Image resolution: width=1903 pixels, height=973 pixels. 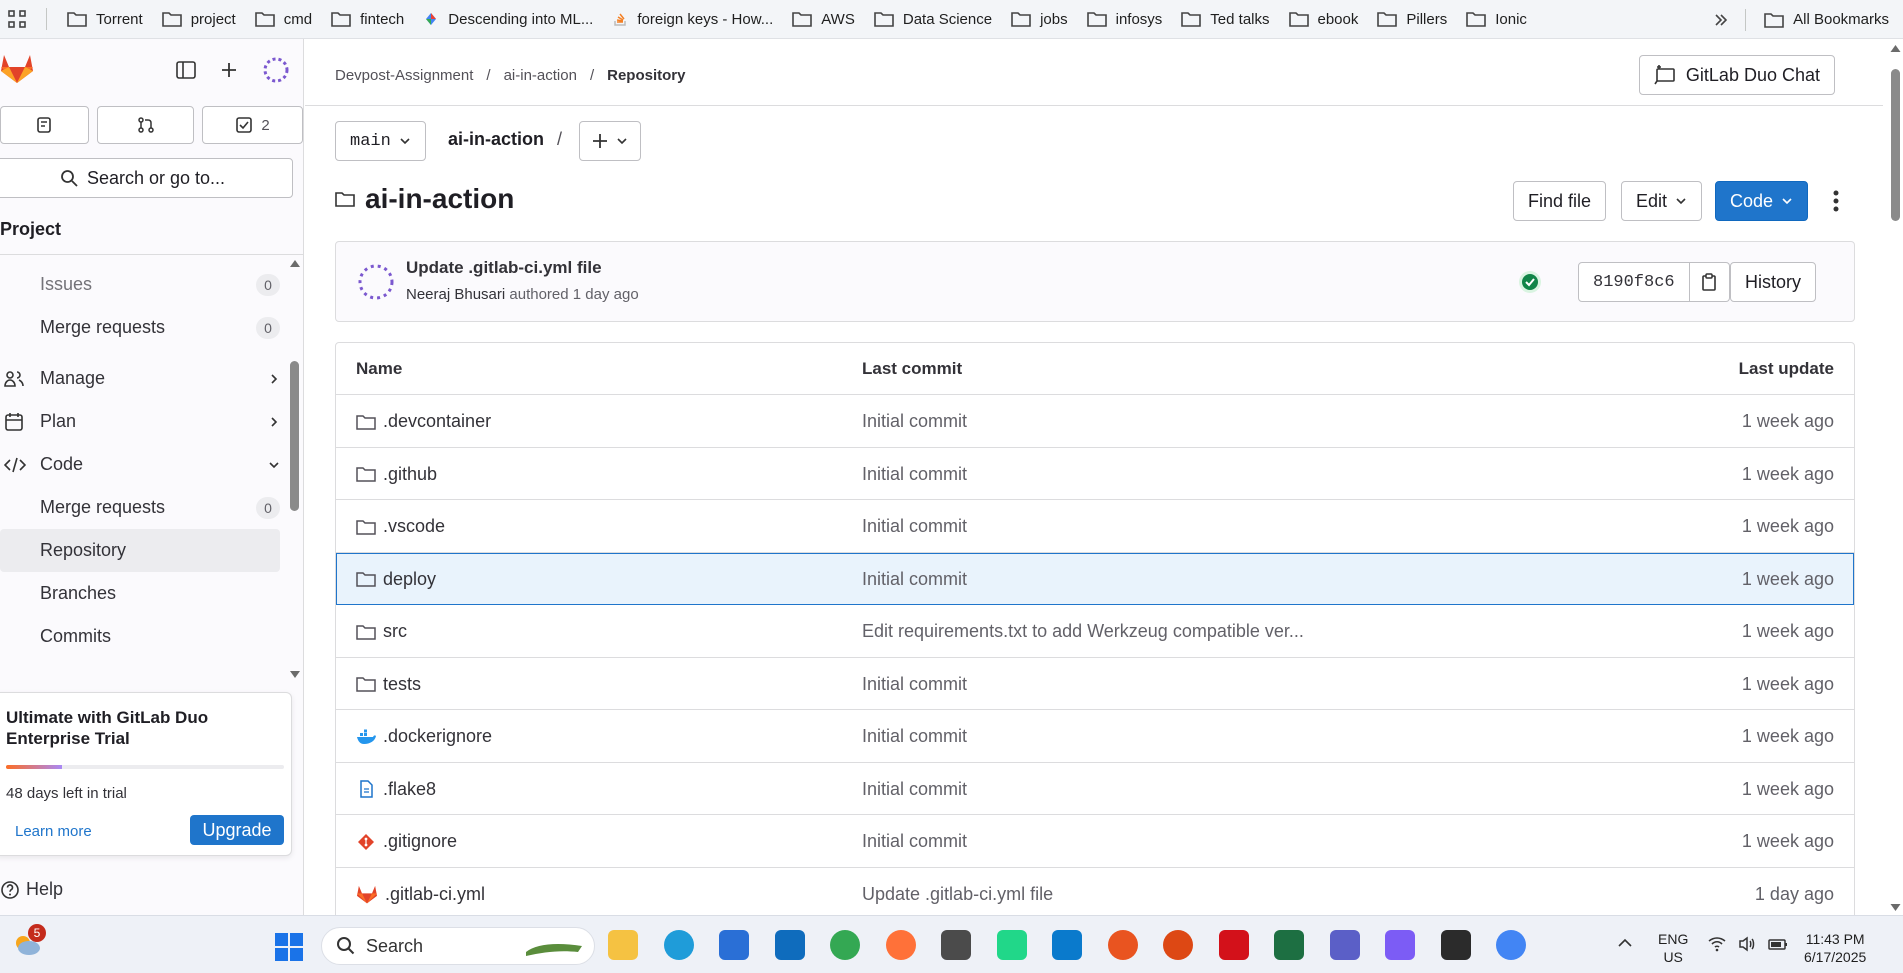 What do you see at coordinates (734, 945) in the screenshot?
I see `store-icon` at bounding box center [734, 945].